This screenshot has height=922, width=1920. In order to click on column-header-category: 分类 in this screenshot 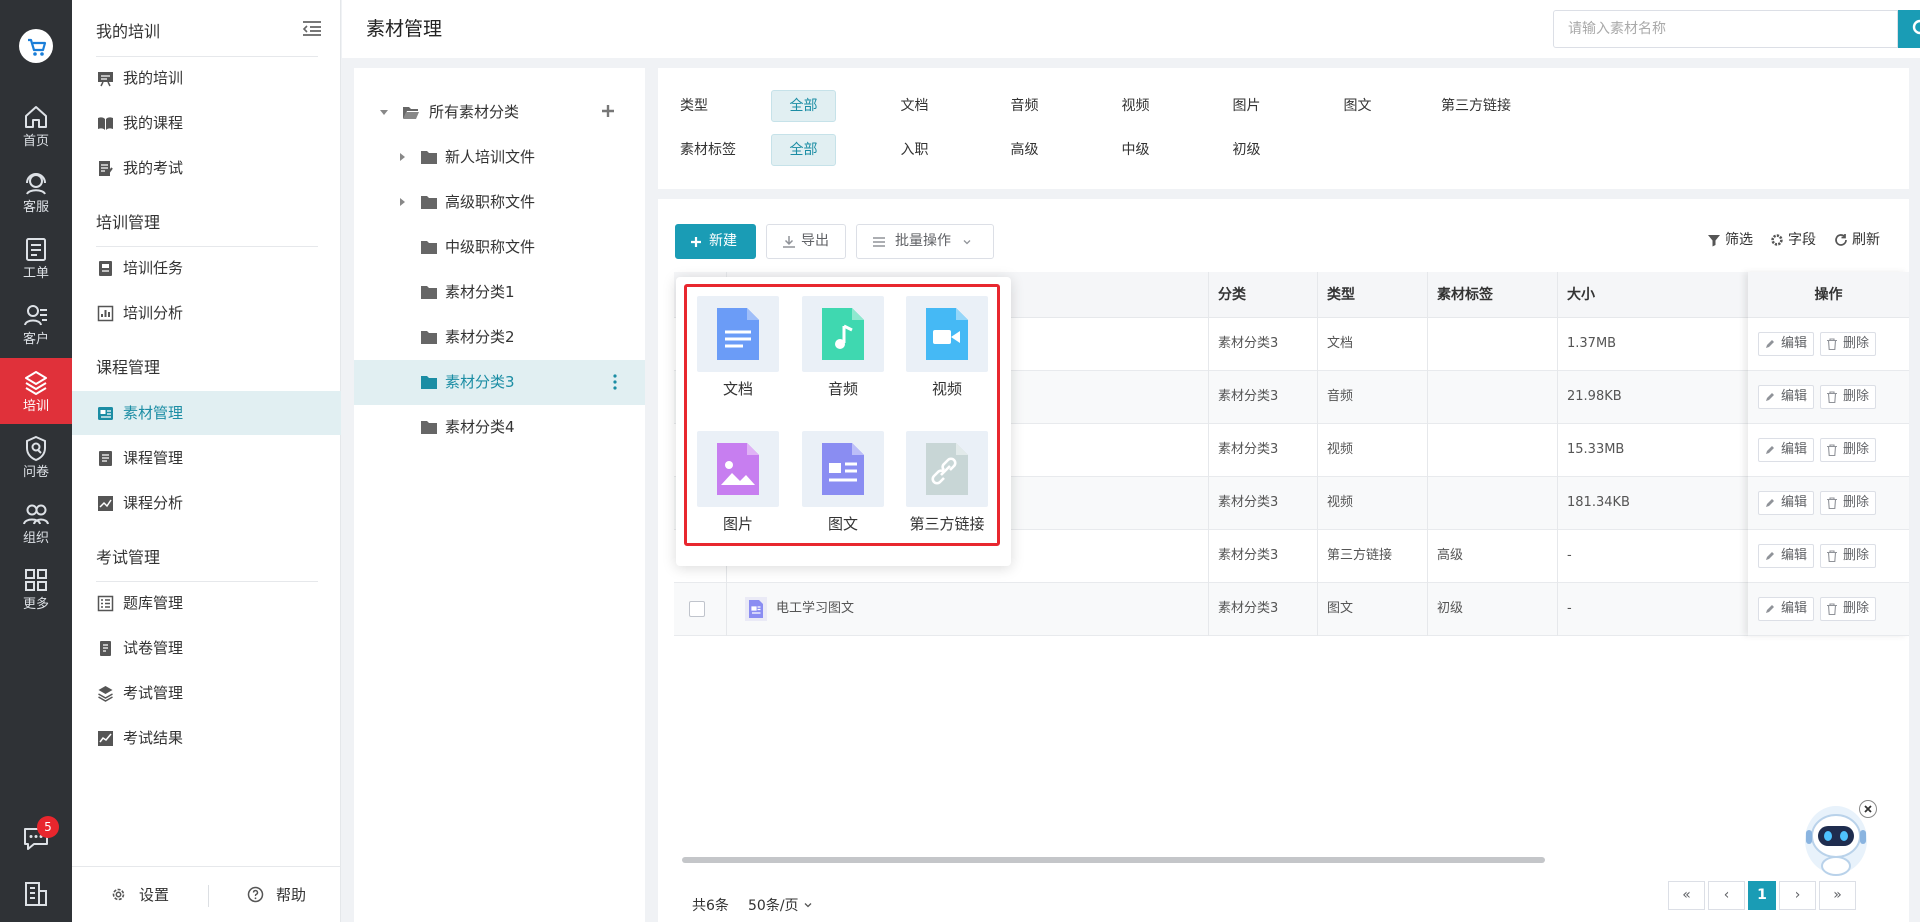, I will do `click(1258, 295)`.